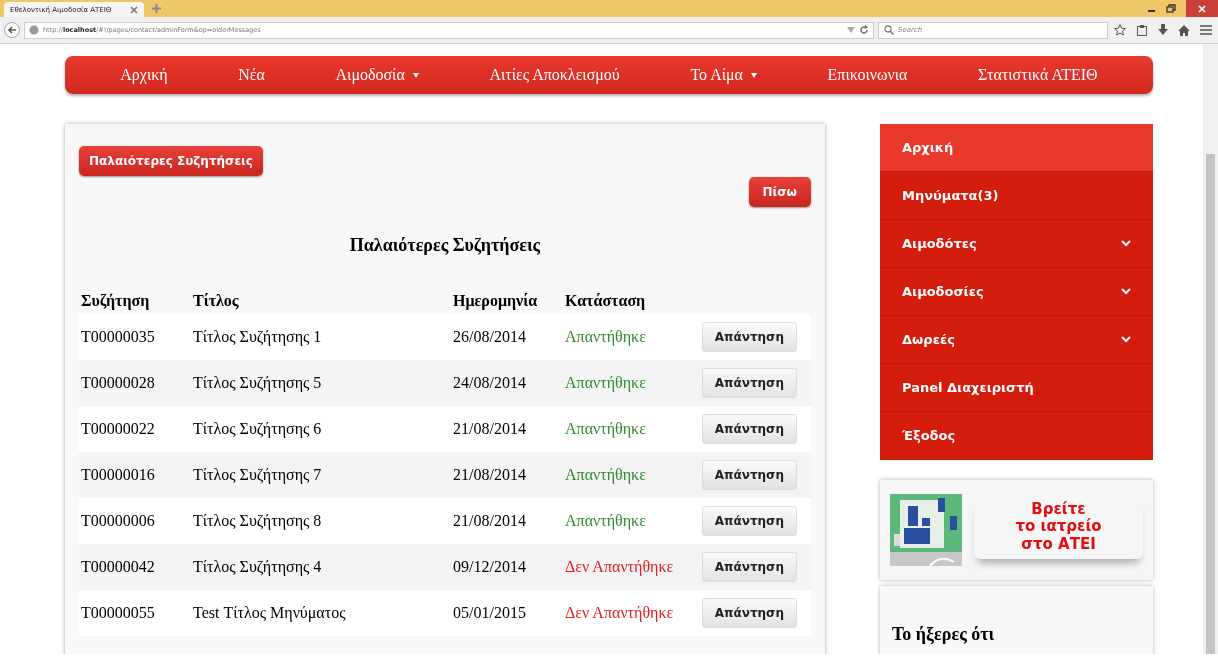 This screenshot has width=1218, height=656. I want to click on table-cell: 26/08/2014, so click(507, 337).